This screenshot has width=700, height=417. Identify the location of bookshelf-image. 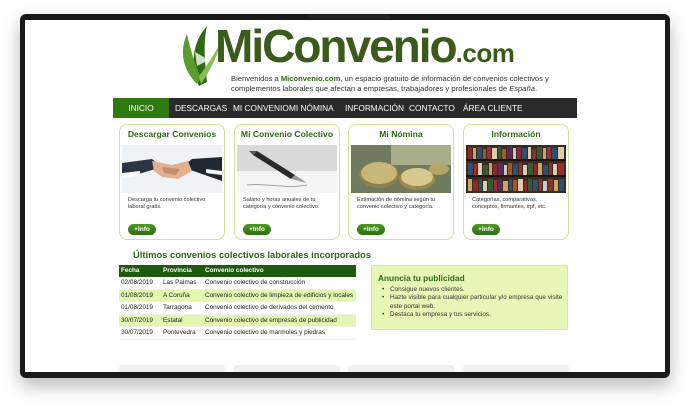
(516, 169).